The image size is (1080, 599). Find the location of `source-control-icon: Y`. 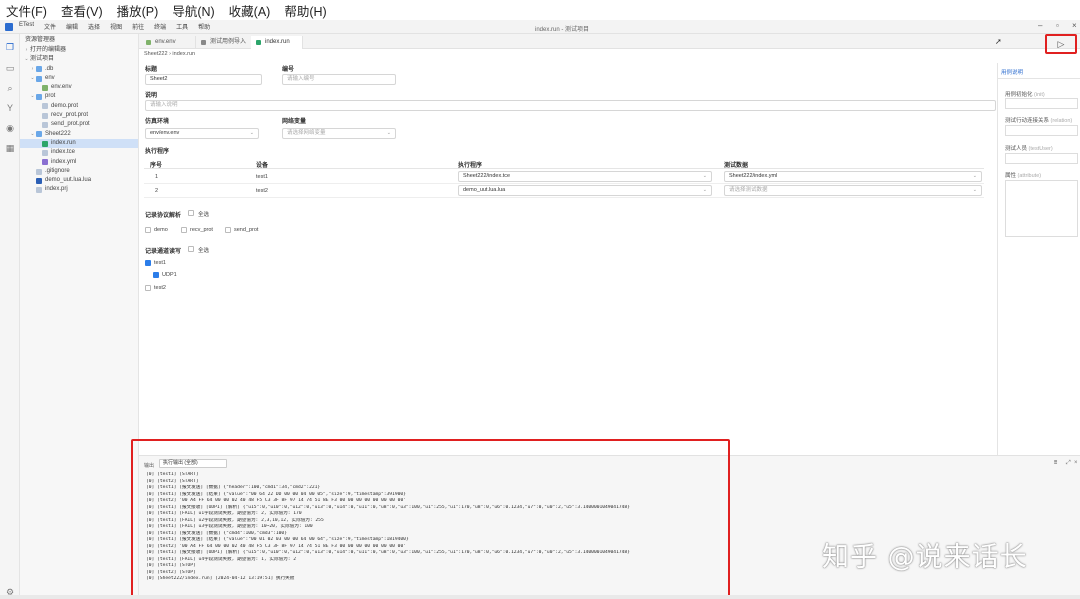

source-control-icon: Y is located at coordinates (10, 108).